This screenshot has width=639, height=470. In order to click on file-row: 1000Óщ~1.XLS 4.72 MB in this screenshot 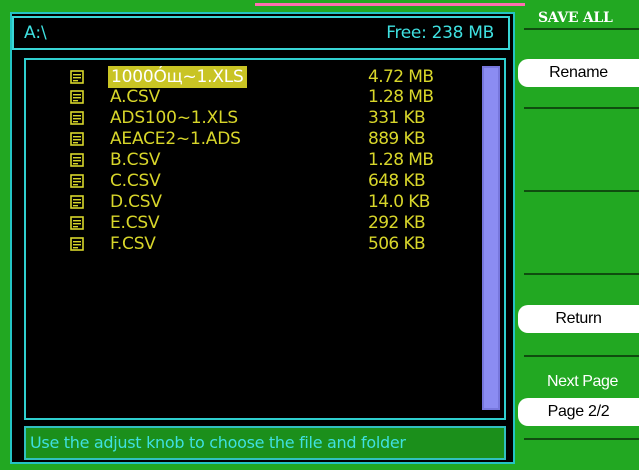, I will do `click(246, 77)`.